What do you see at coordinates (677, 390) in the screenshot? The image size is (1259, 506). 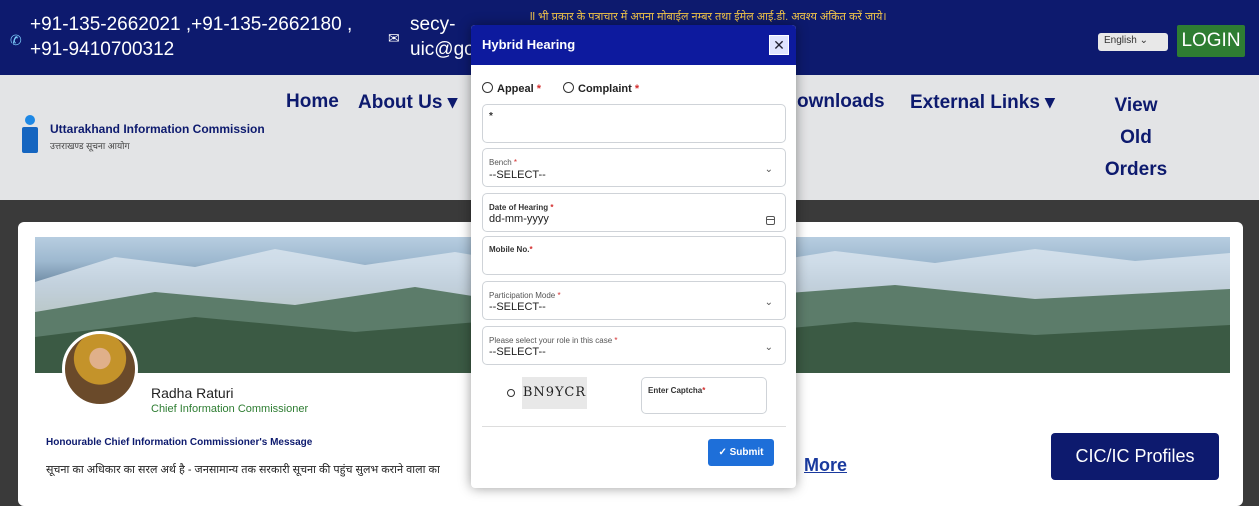 I see `captcha-label: Enter Captcha*` at bounding box center [677, 390].